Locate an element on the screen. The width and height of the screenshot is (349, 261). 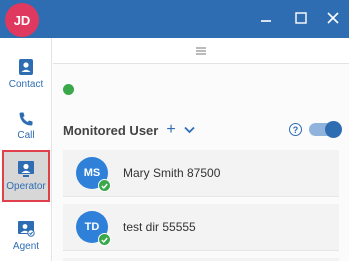
nav-item-label: Operator is located at coordinates (26, 186).